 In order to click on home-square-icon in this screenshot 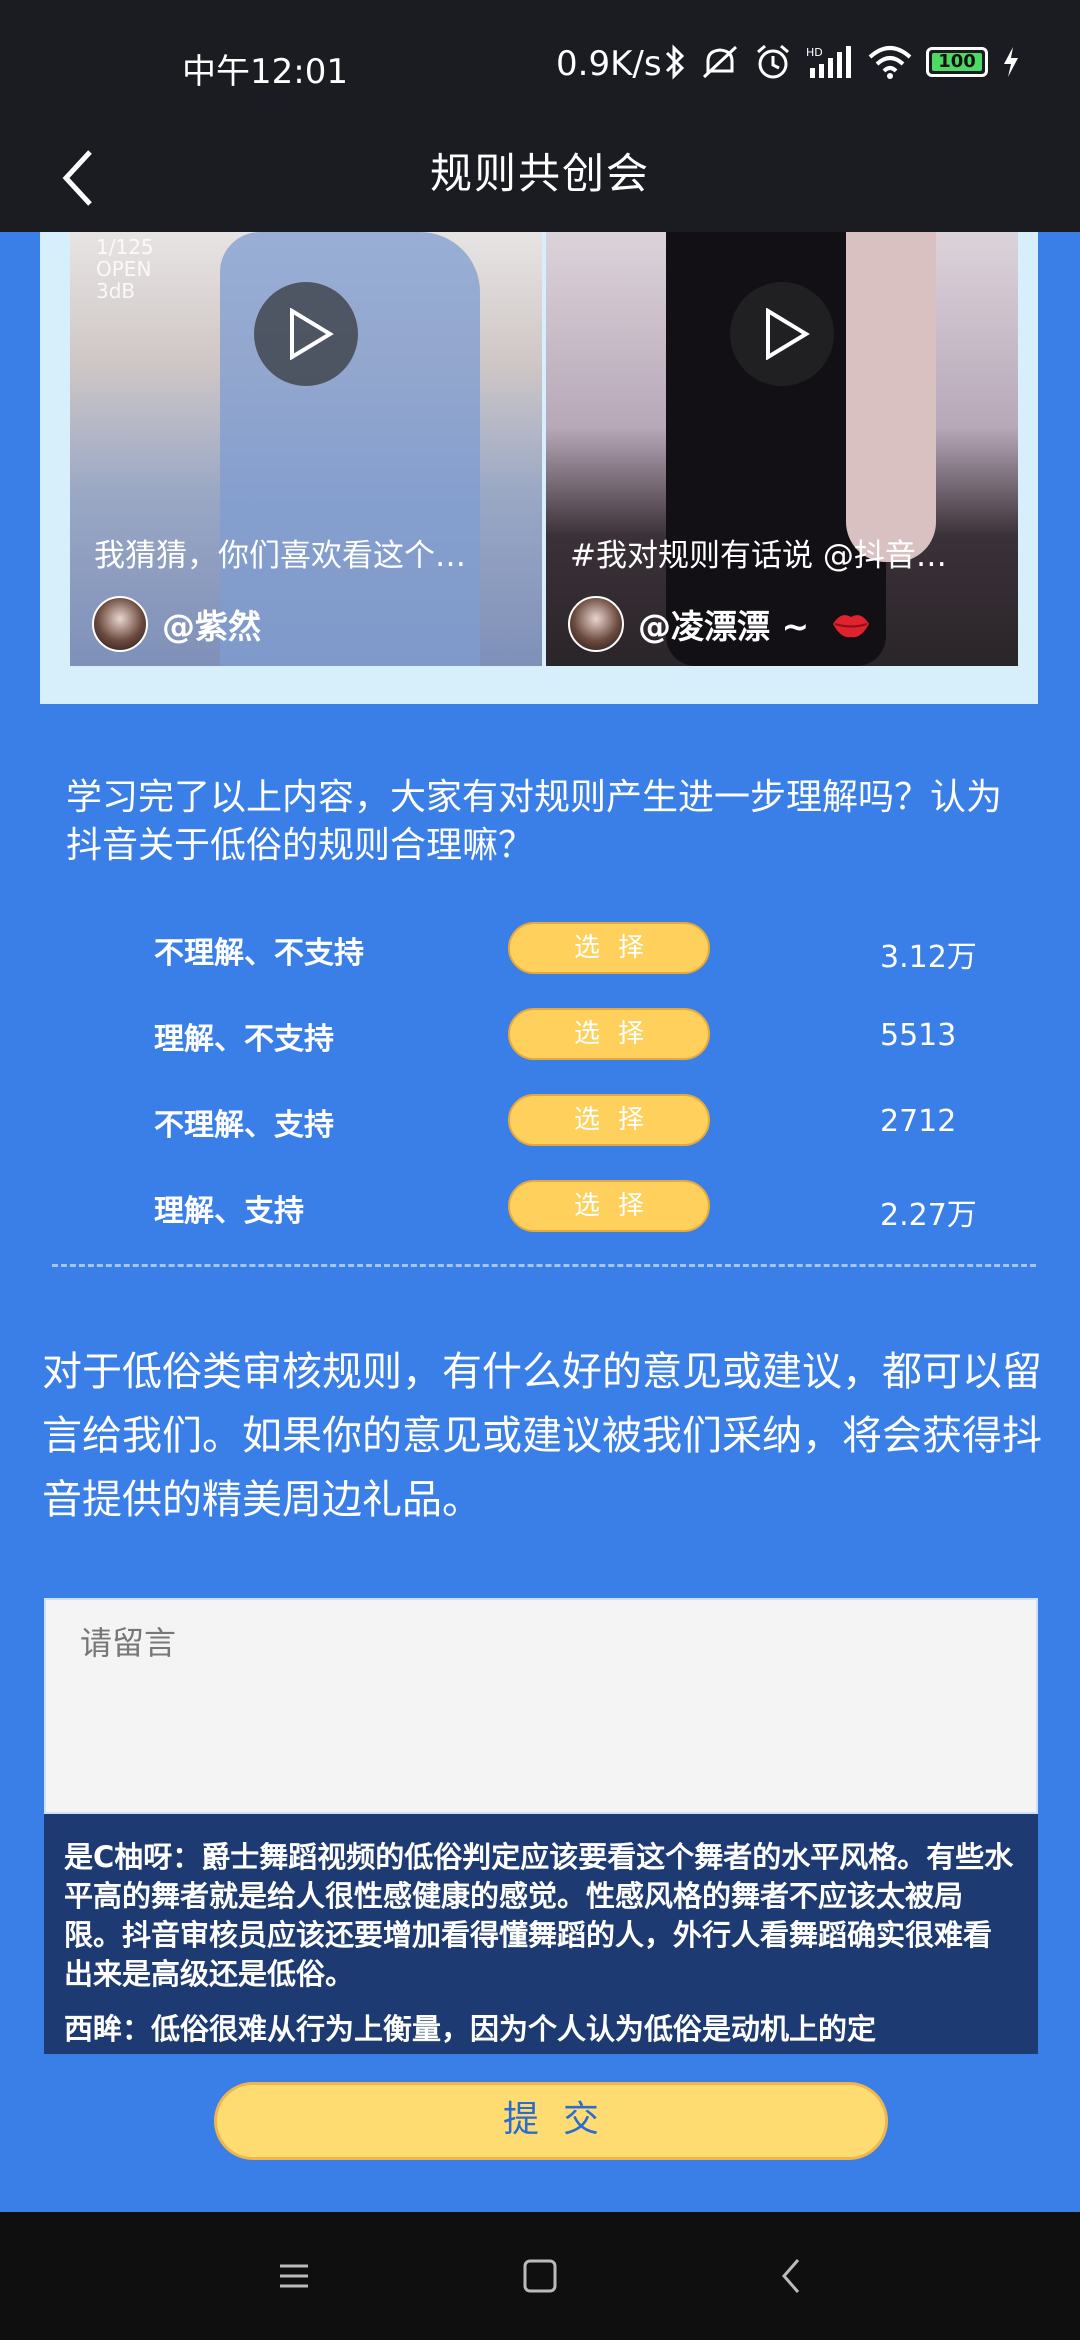, I will do `click(540, 2276)`.